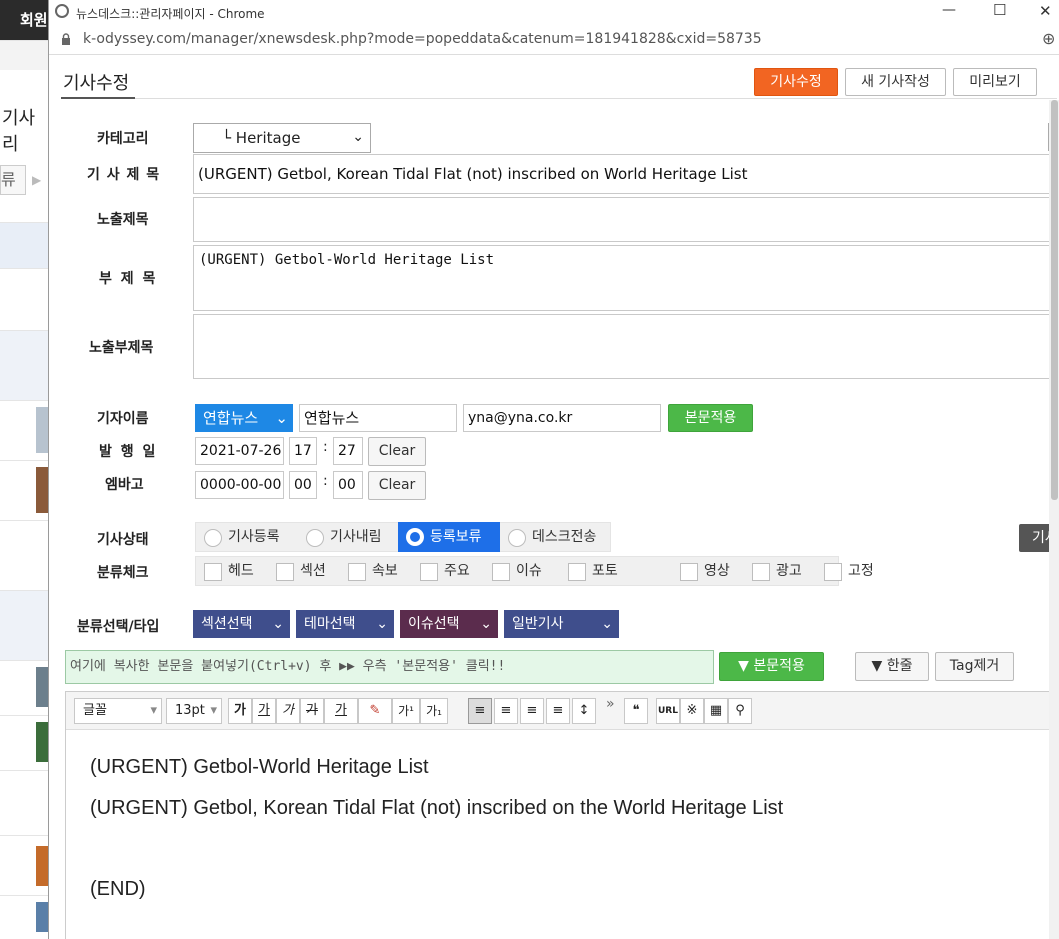  Describe the element at coordinates (626, 346) in the screenshot. I see `display-subtitle-textarea` at that location.